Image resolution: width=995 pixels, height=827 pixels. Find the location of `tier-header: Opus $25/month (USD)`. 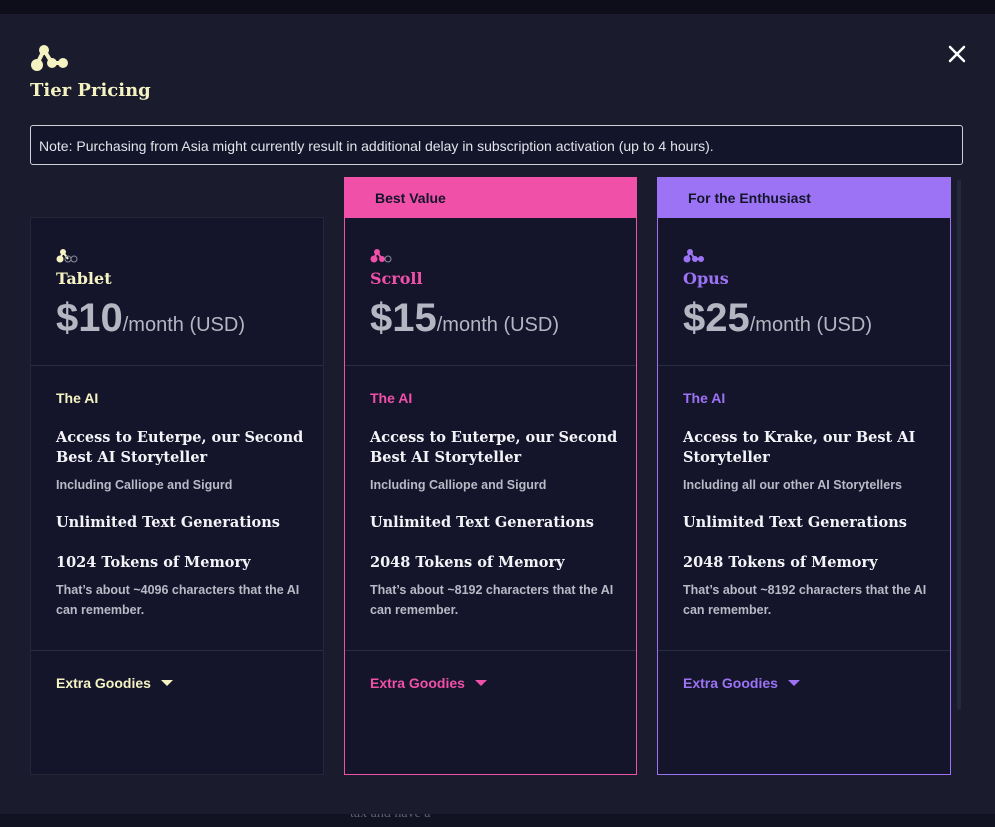

tier-header: Opus $25/month (USD) is located at coordinates (804, 292).